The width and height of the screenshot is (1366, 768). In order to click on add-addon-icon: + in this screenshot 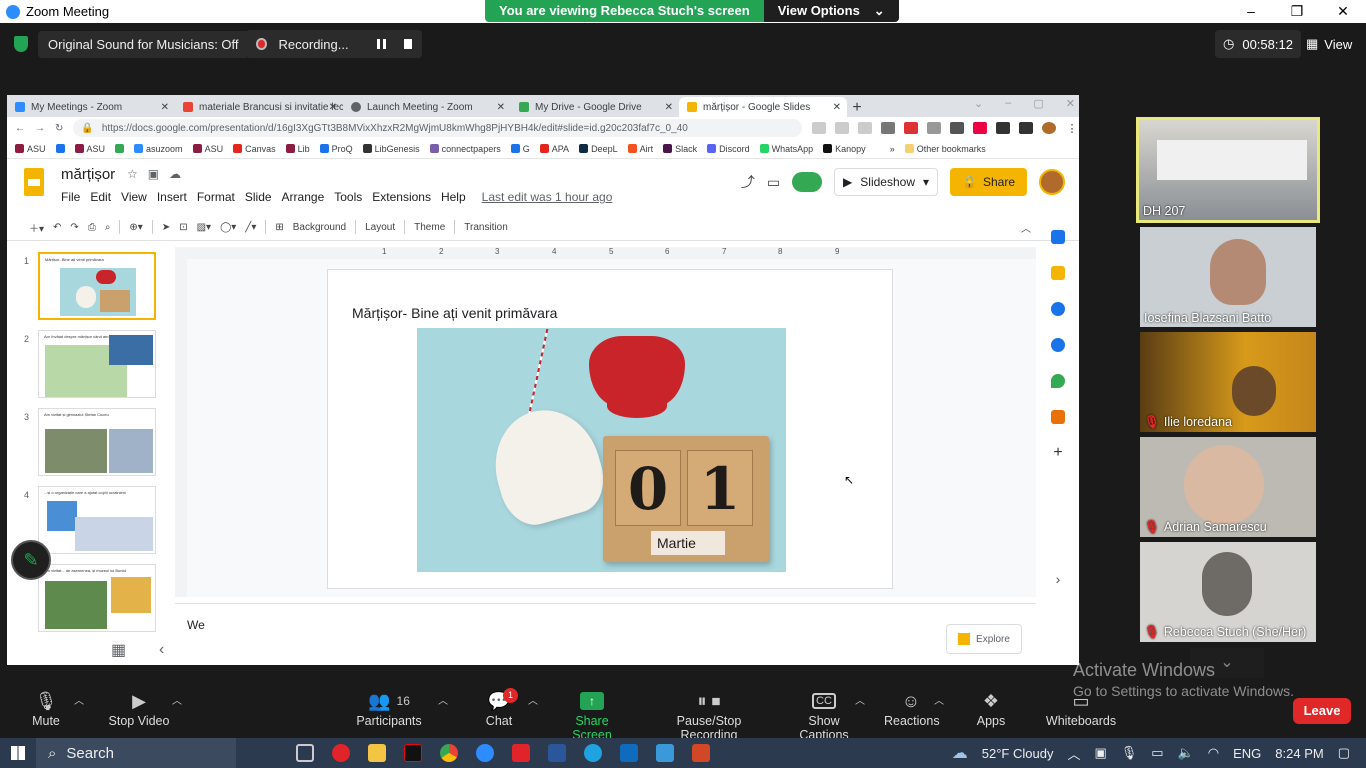, I will do `click(1058, 453)`.